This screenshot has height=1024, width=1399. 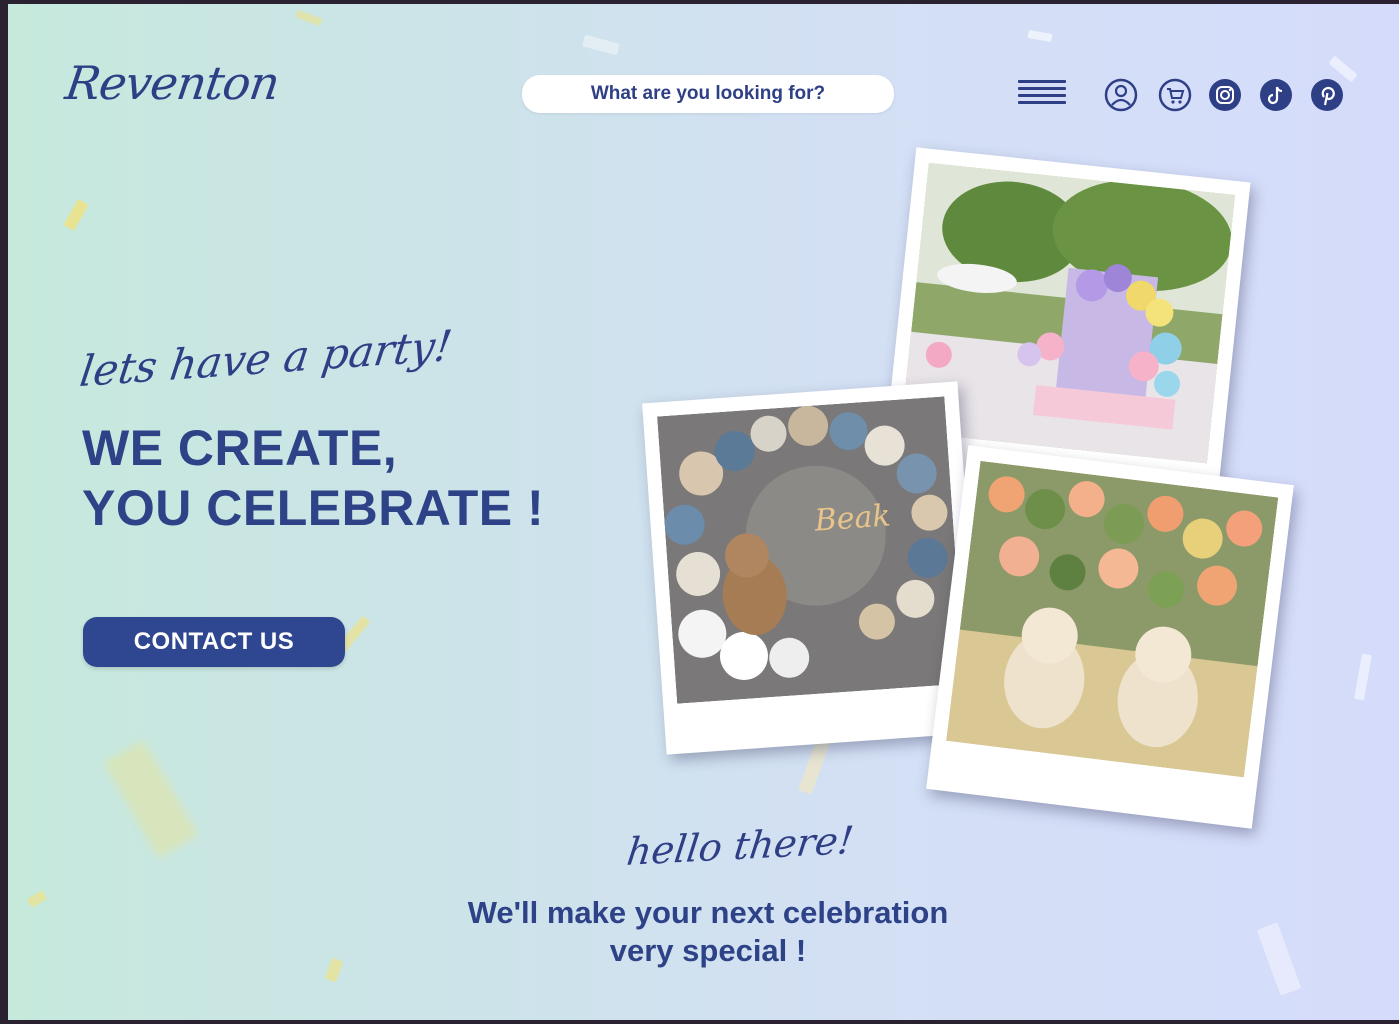 I want to click on pinterest-icon, so click(x=1327, y=95).